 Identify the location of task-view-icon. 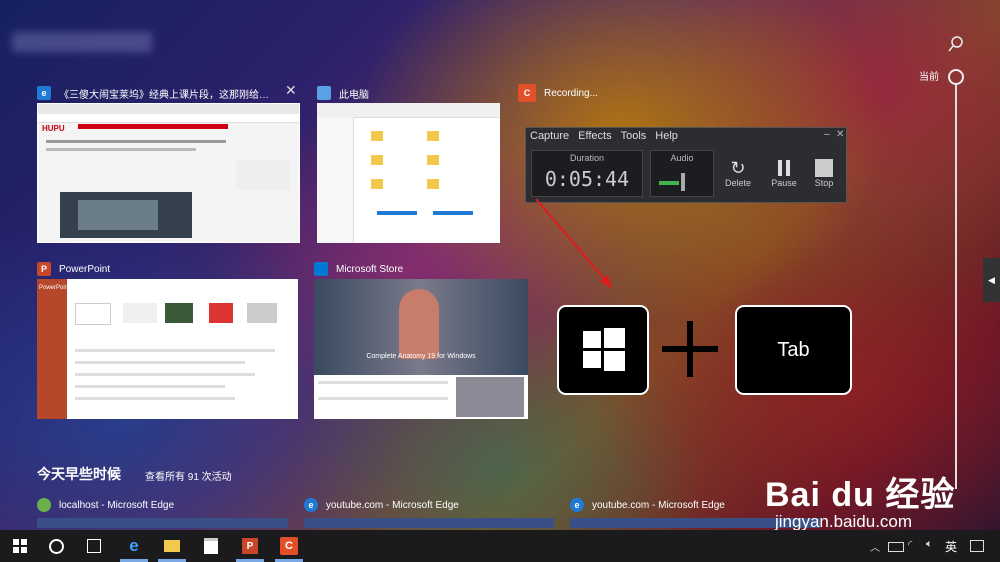
(94, 546).